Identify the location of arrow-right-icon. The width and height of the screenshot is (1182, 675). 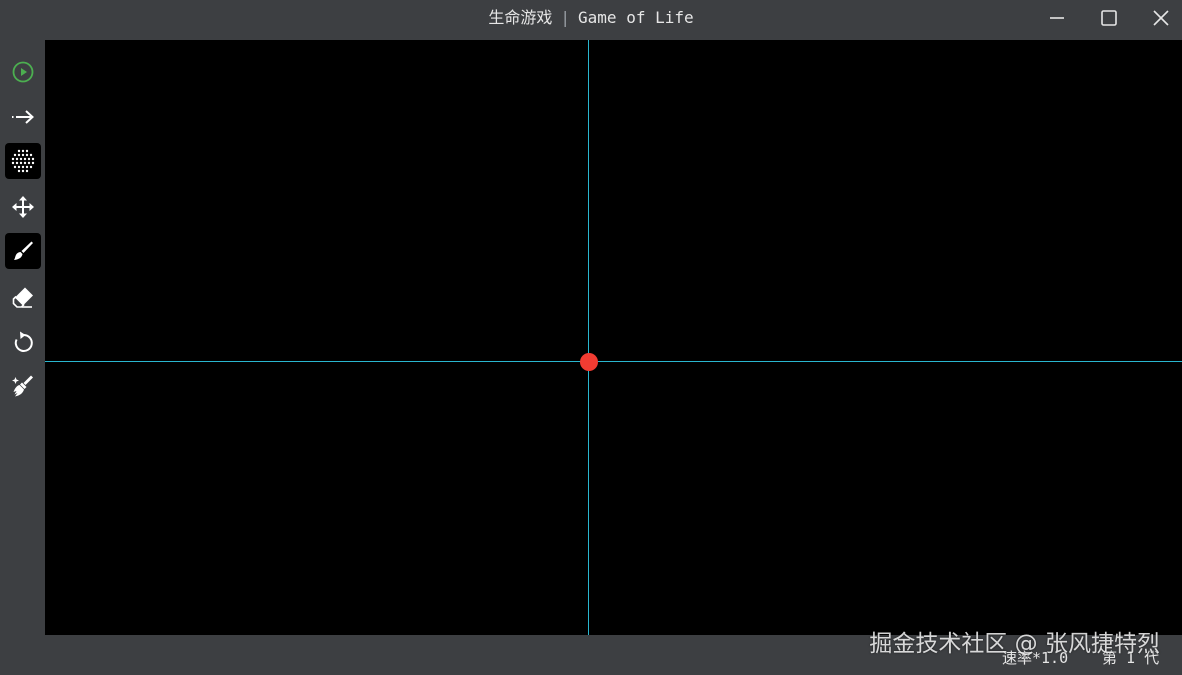
(23, 117).